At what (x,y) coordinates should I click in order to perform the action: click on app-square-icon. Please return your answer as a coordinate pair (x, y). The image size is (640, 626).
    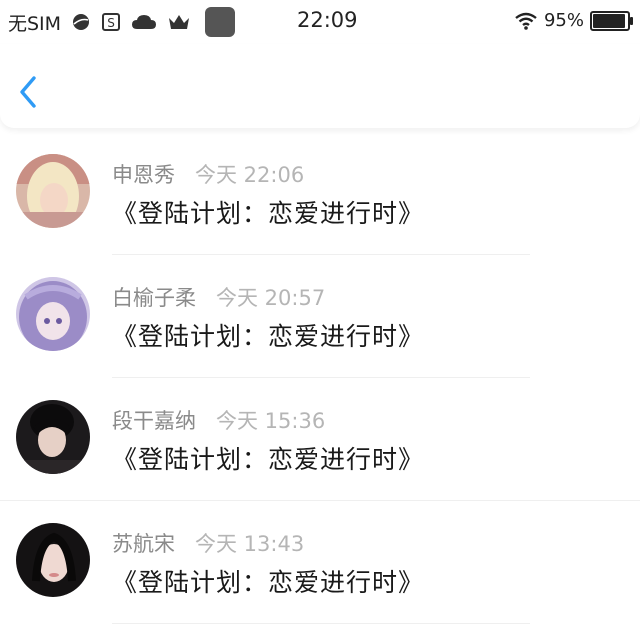
    Looking at the image, I should click on (220, 22).